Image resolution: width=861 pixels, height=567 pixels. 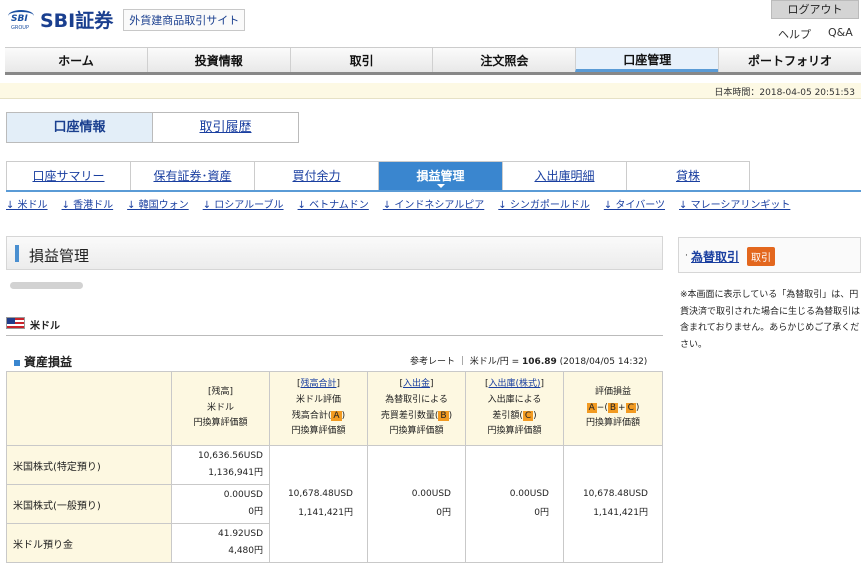 I want to click on balance-total-cell: 10,678.48USD 1,141,421円, so click(x=318, y=504).